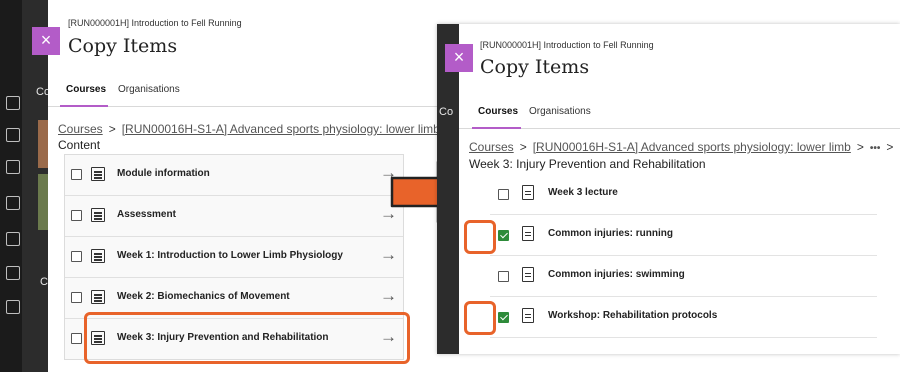 The image size is (900, 372). Describe the element at coordinates (683, 235) in the screenshot. I see `list-item: Common injuries: running` at that location.